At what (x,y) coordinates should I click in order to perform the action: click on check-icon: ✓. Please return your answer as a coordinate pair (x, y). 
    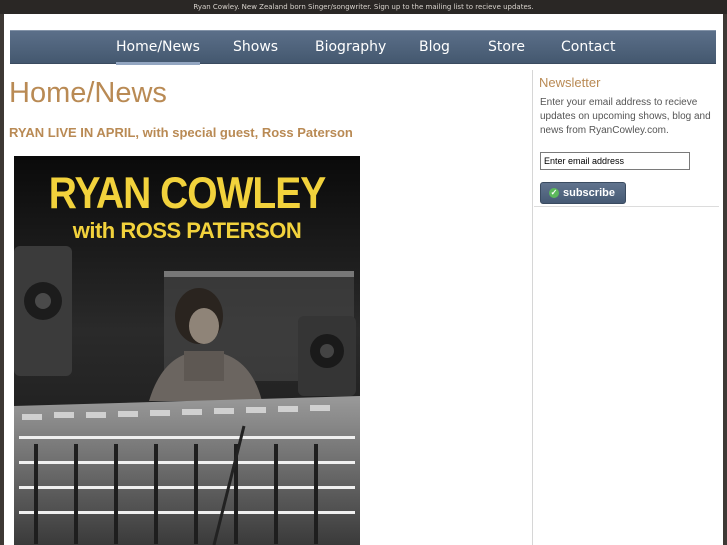
    Looking at the image, I should click on (554, 193).